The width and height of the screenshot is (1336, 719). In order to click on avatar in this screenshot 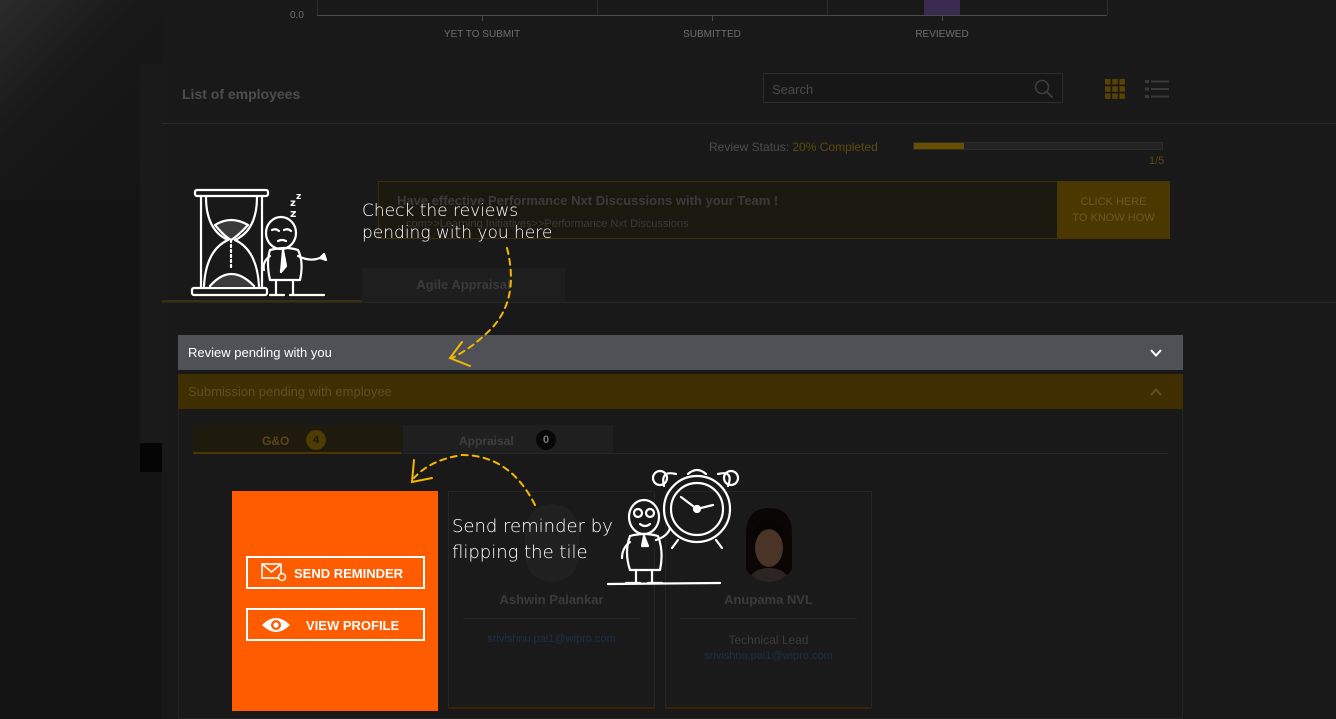, I will do `click(769, 543)`.